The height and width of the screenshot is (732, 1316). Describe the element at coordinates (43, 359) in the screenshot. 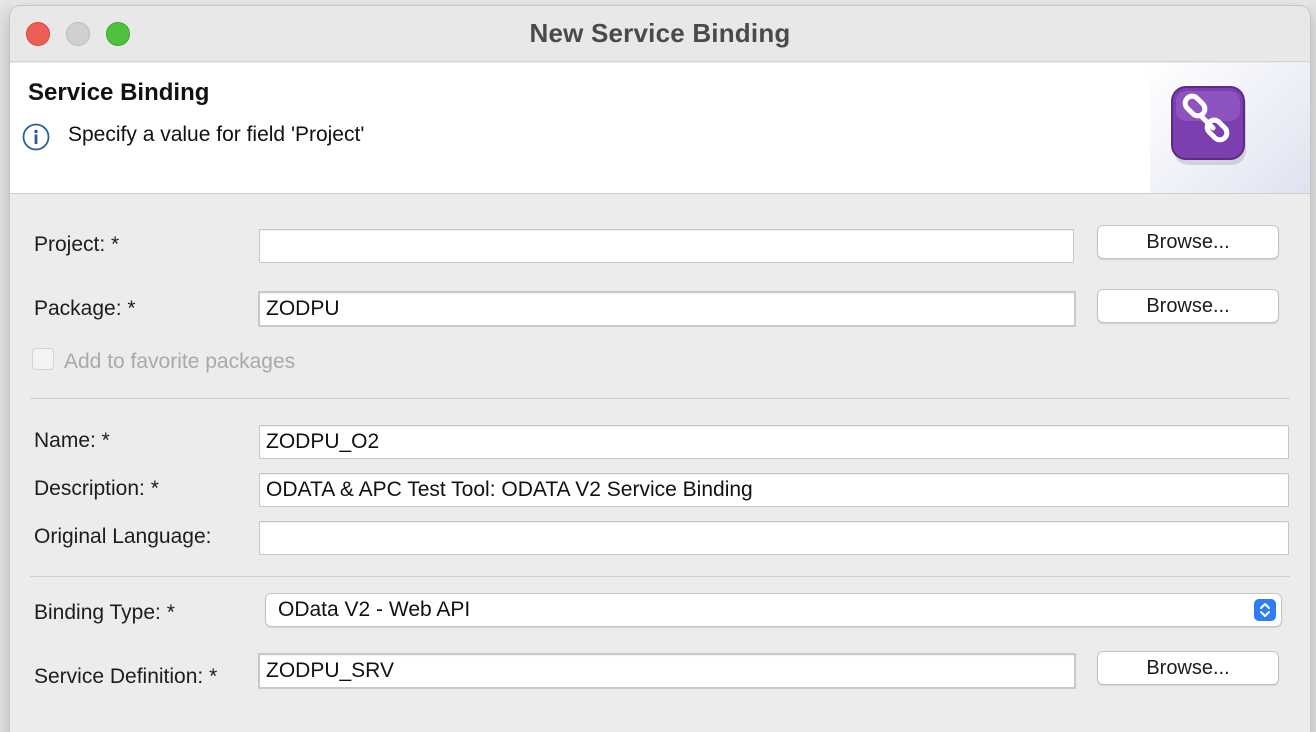

I see `favorite-packages-checkbox` at that location.